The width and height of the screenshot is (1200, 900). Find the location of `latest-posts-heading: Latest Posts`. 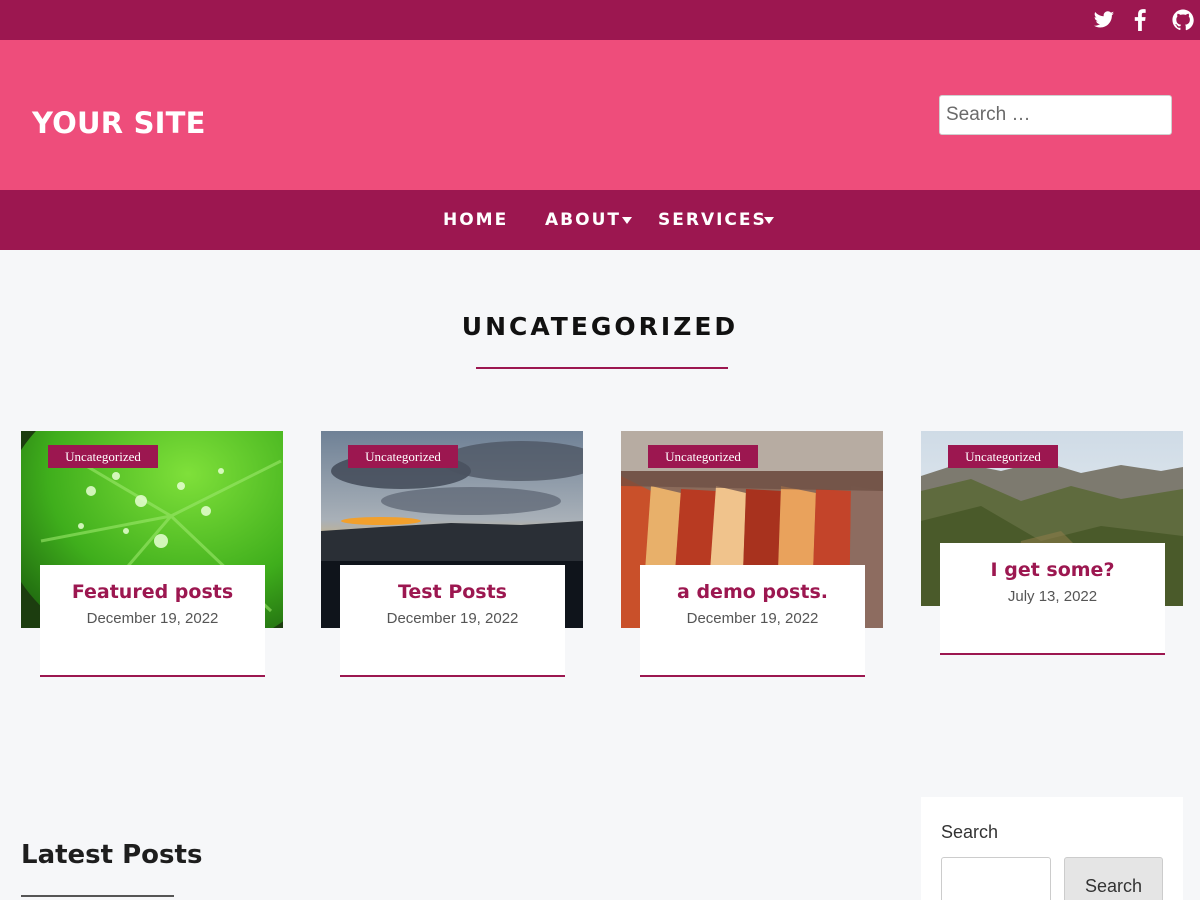

latest-posts-heading: Latest Posts is located at coordinates (112, 855).